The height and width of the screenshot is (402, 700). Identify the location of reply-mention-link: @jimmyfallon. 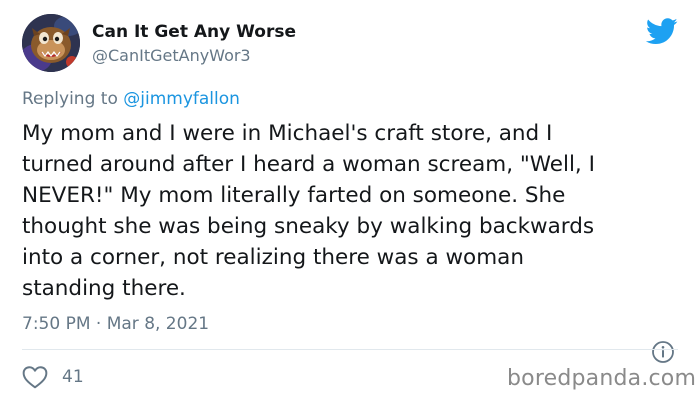
(181, 99).